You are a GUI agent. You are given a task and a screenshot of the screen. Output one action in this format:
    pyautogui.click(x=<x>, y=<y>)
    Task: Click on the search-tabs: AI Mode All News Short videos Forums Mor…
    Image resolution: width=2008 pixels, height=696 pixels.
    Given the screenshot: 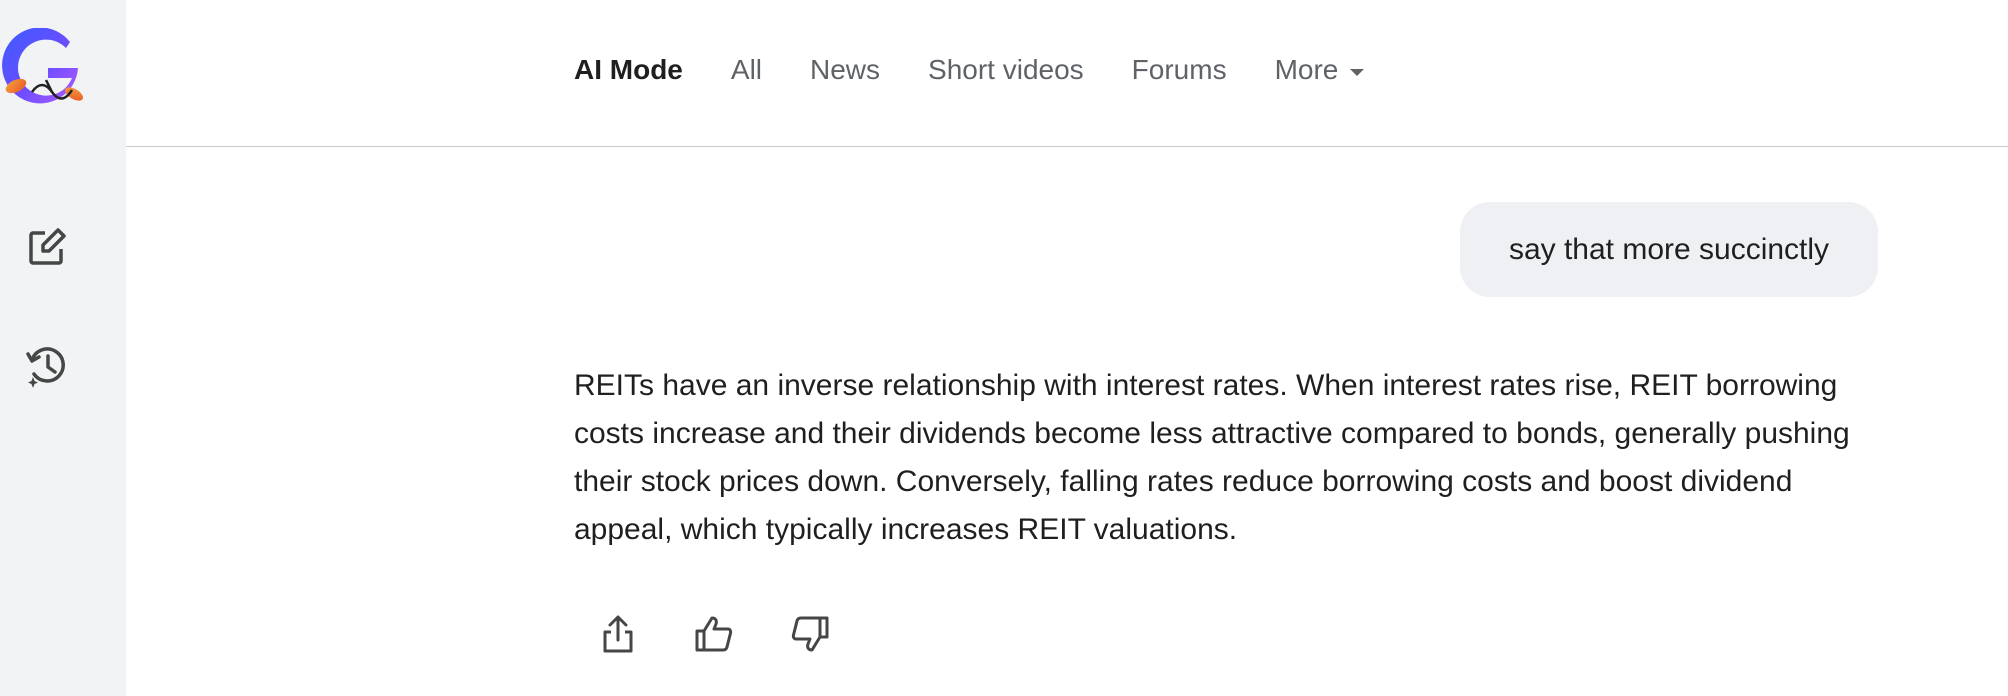 What is the action you would take?
    pyautogui.click(x=993, y=70)
    